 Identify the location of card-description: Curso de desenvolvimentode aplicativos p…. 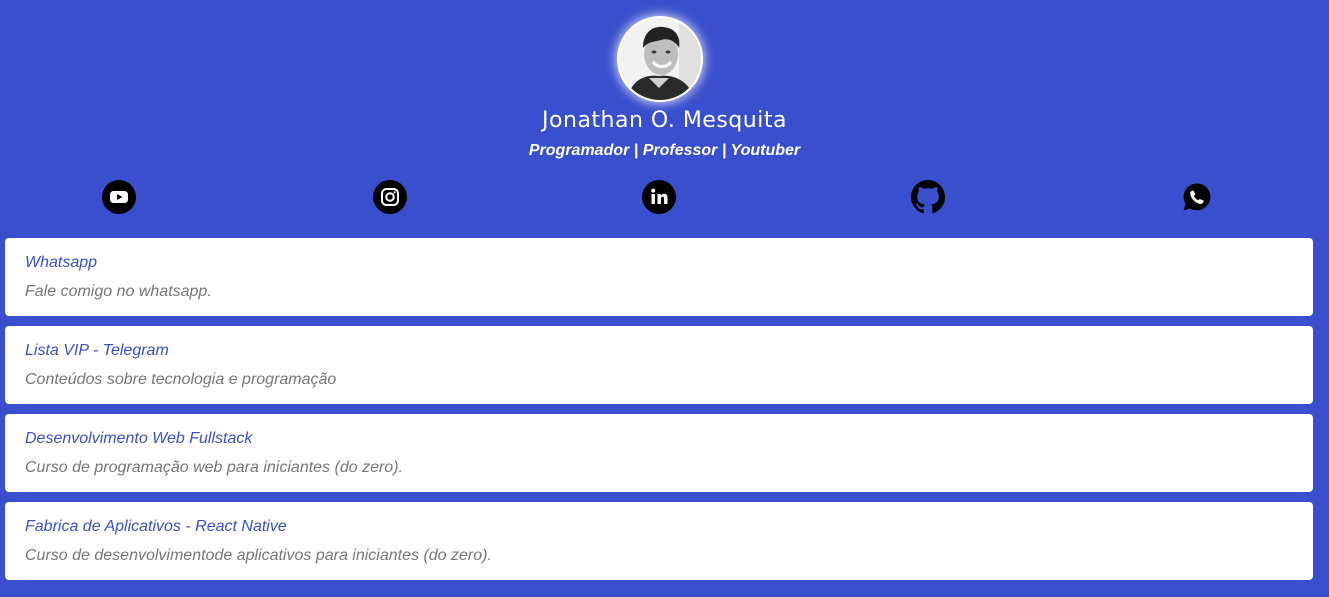
(258, 555).